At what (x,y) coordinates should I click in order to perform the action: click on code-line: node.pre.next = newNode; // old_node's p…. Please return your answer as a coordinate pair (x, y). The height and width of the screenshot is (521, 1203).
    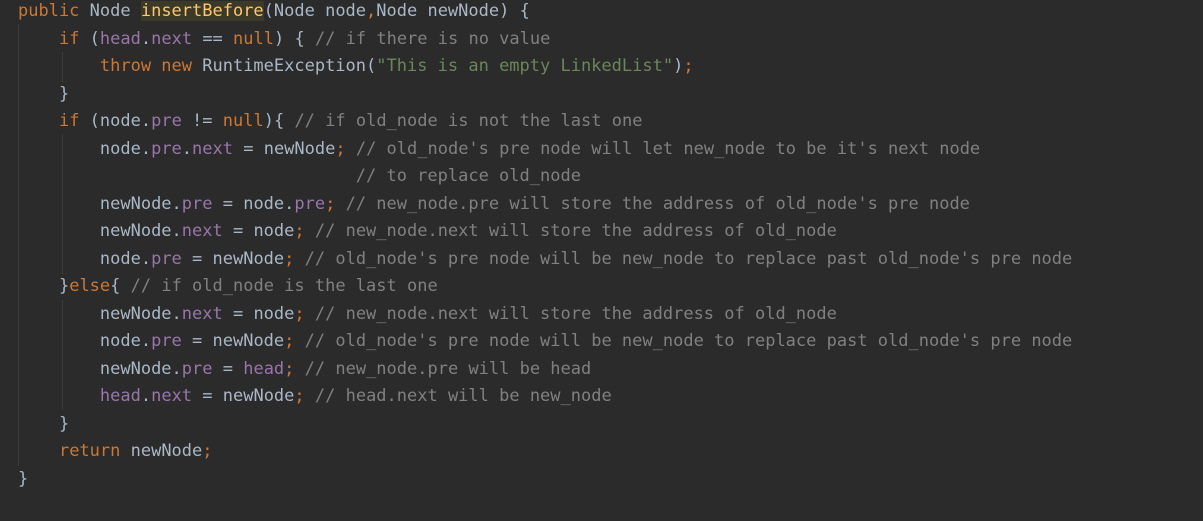
    Looking at the image, I should click on (499, 149).